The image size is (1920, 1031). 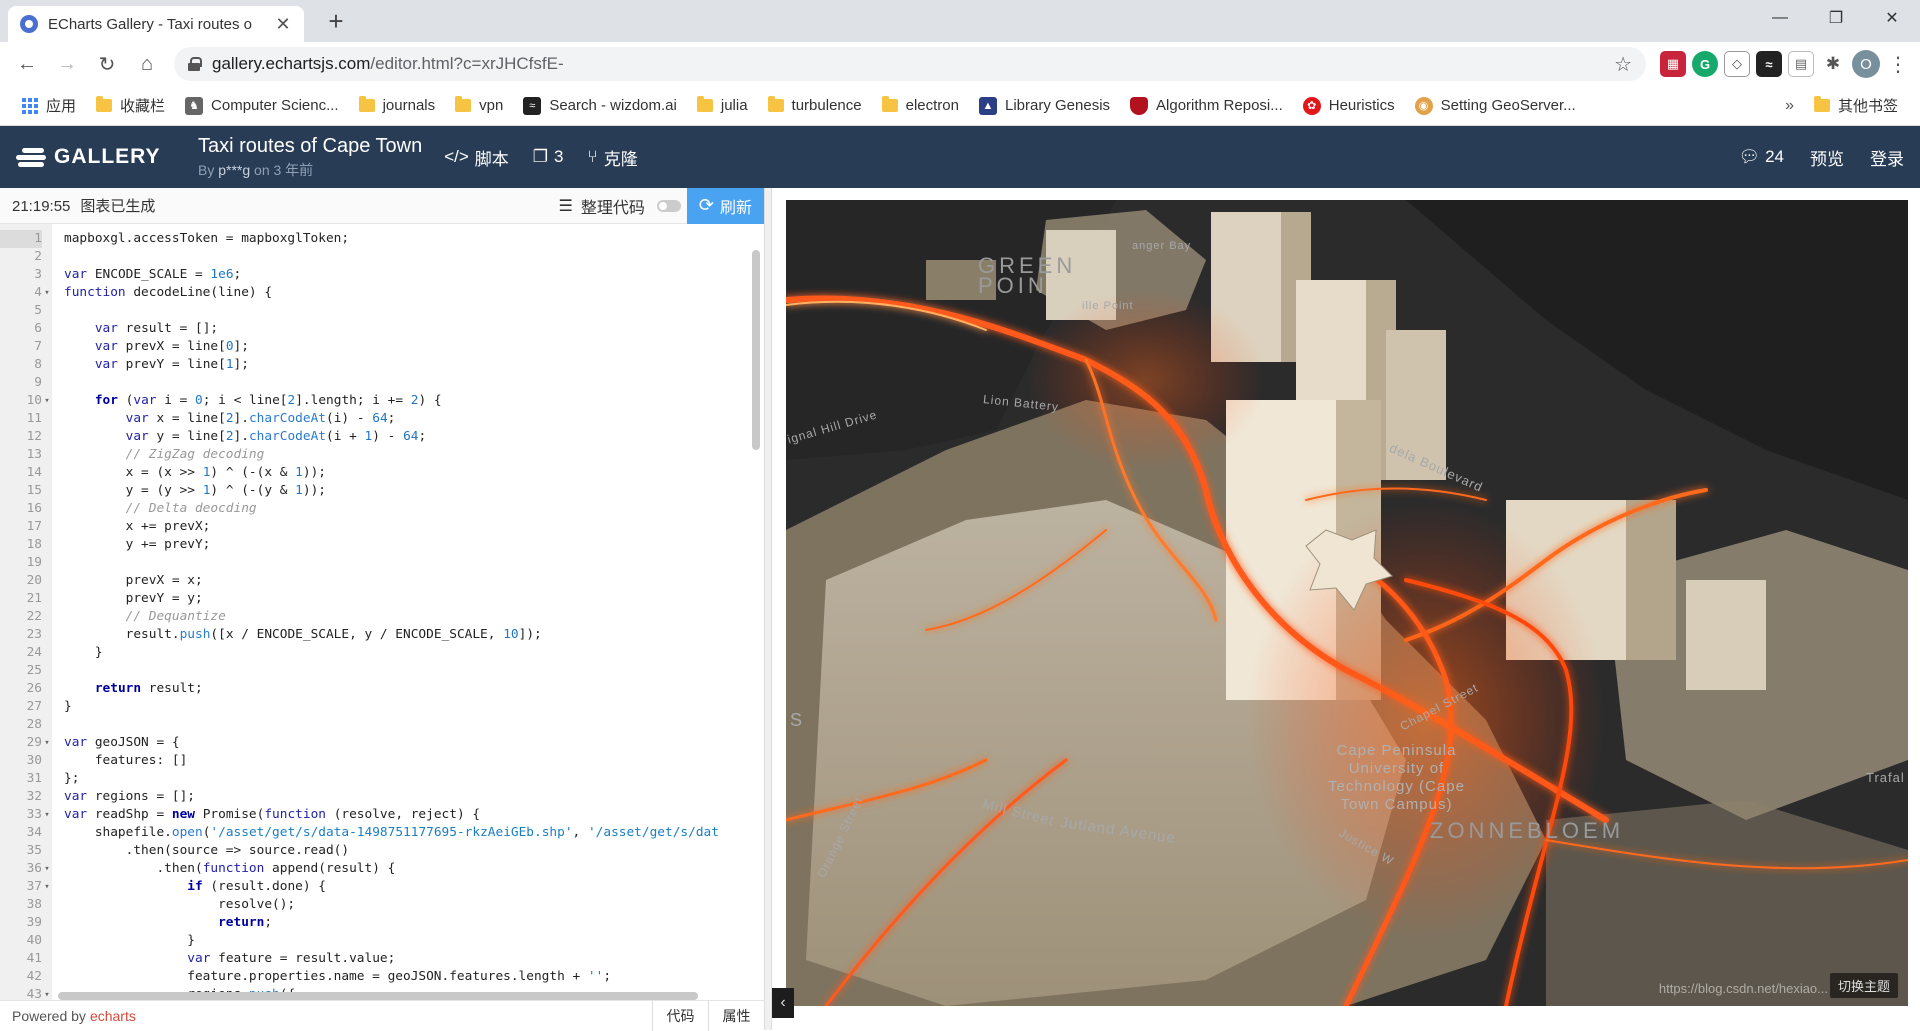 I want to click on clone-label: 克隆, so click(x=620, y=159).